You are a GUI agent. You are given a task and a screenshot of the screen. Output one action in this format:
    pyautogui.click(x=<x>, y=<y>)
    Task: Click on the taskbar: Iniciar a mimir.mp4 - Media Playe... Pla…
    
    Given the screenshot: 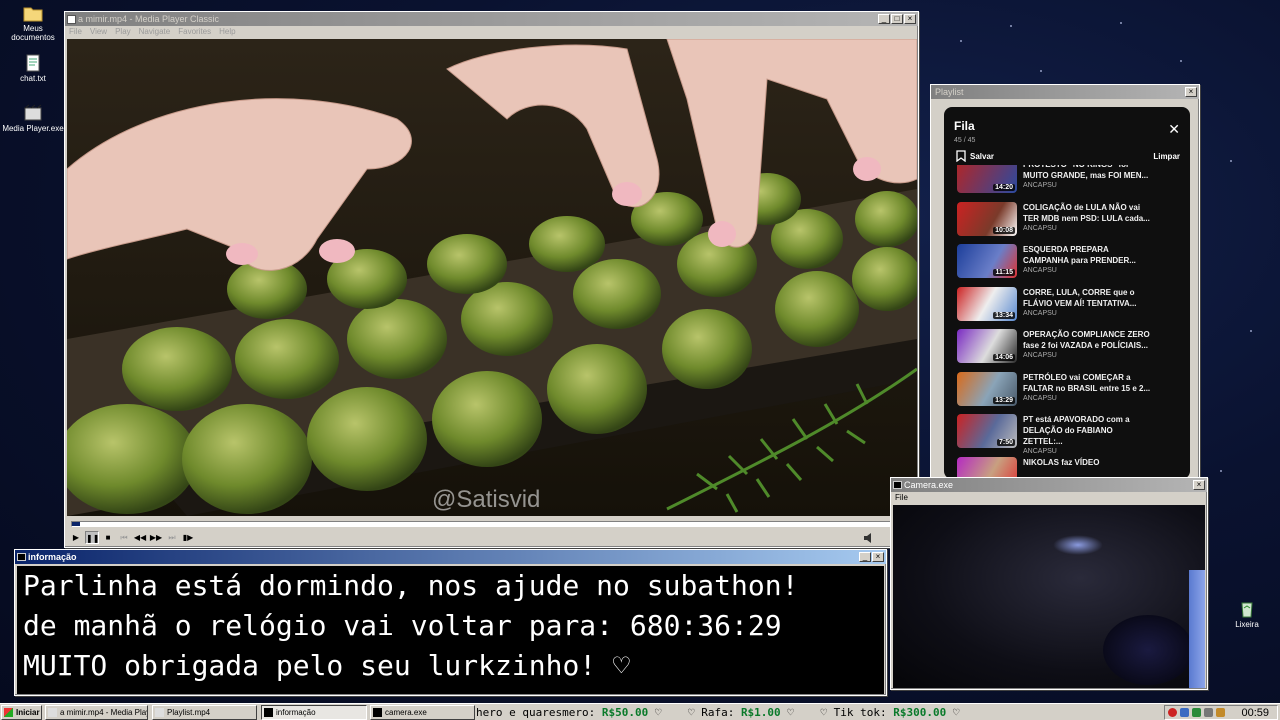 What is the action you would take?
    pyautogui.click(x=640, y=711)
    